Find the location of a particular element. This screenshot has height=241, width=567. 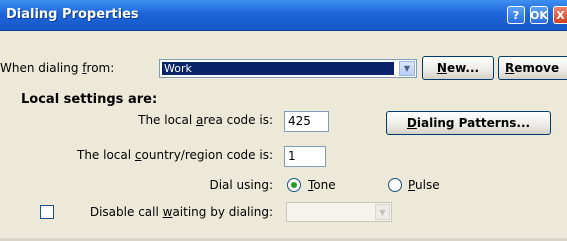

area-code-label-suffix: rea code is: is located at coordinates (238, 120).